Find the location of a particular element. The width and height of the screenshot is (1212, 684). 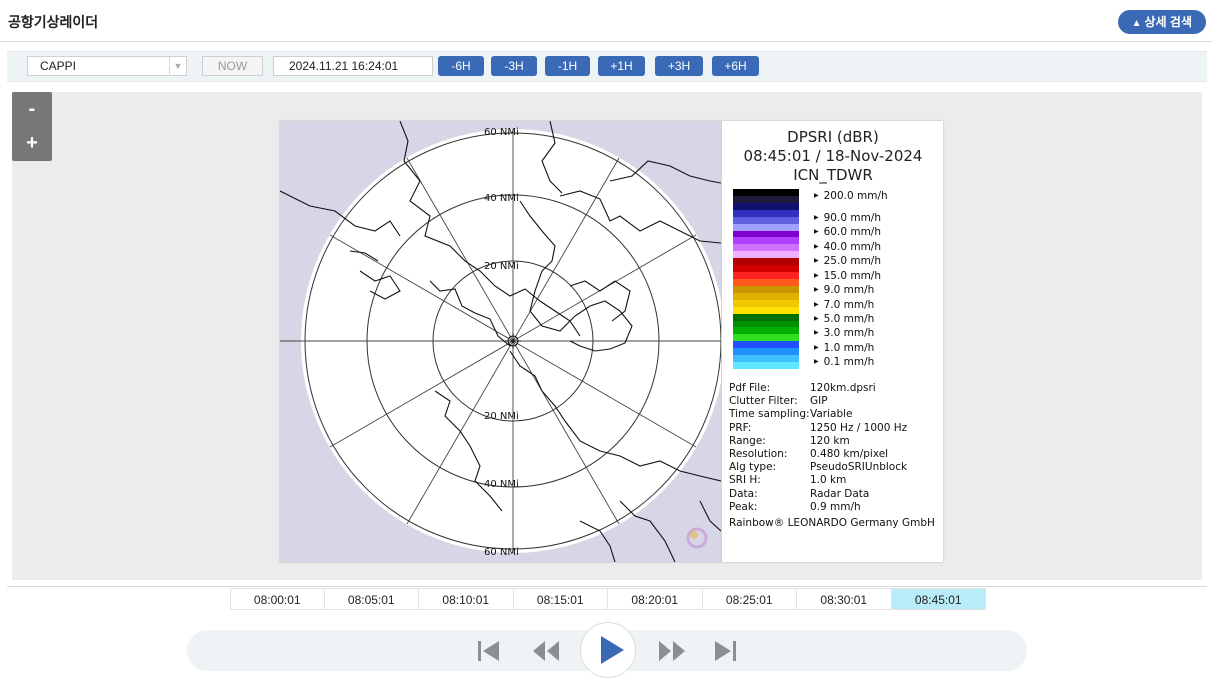

radar-info-row: Range: 120 km is located at coordinates (789, 441).